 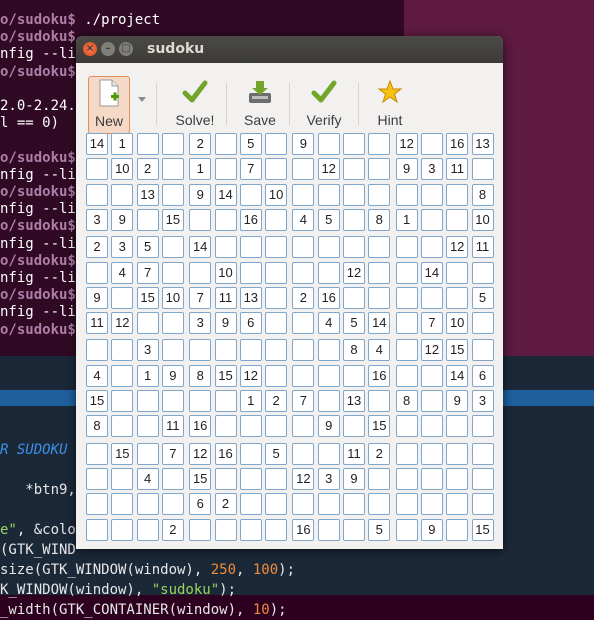 What do you see at coordinates (109, 105) in the screenshot?
I see `new-button: New` at bounding box center [109, 105].